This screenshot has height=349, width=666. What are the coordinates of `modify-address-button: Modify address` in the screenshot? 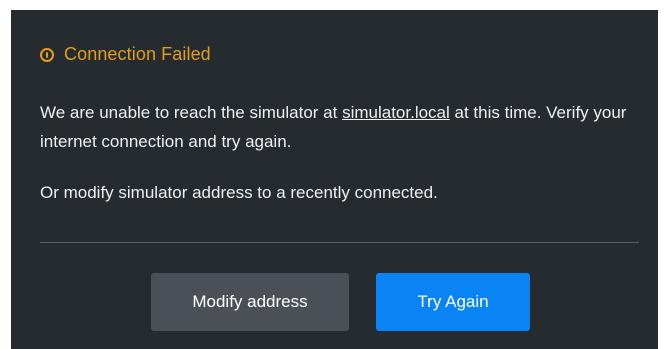 It's located at (250, 302).